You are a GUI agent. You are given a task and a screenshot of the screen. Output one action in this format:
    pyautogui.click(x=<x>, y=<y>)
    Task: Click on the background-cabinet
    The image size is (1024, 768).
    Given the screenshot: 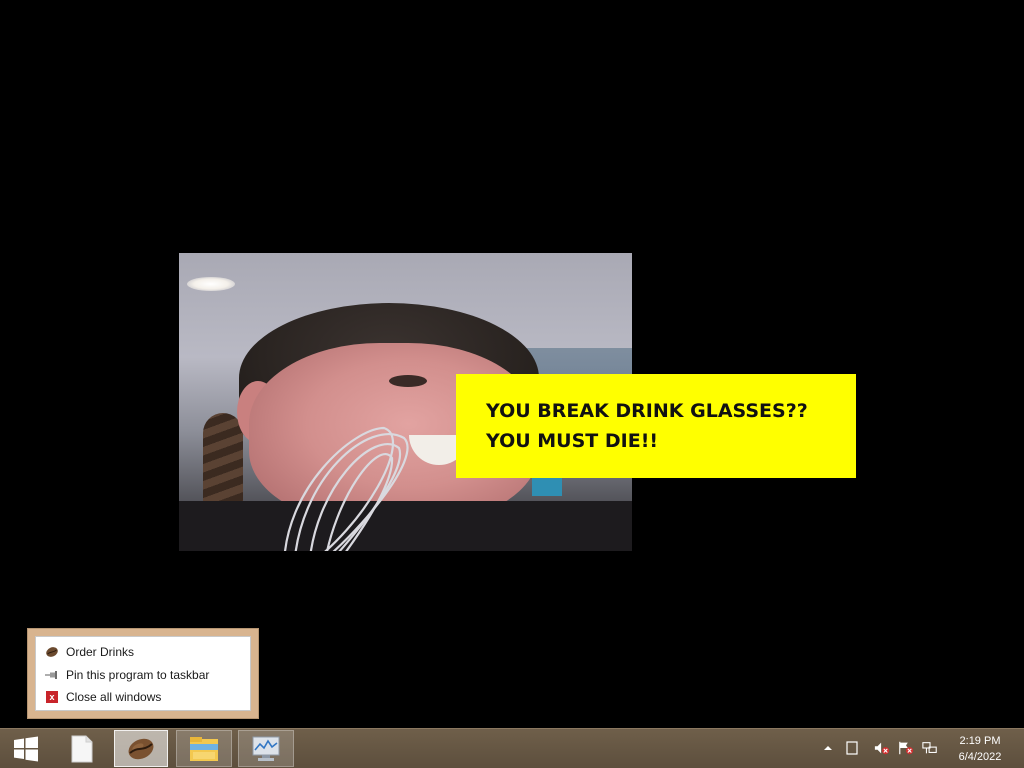 What is the action you would take?
    pyautogui.click(x=547, y=487)
    